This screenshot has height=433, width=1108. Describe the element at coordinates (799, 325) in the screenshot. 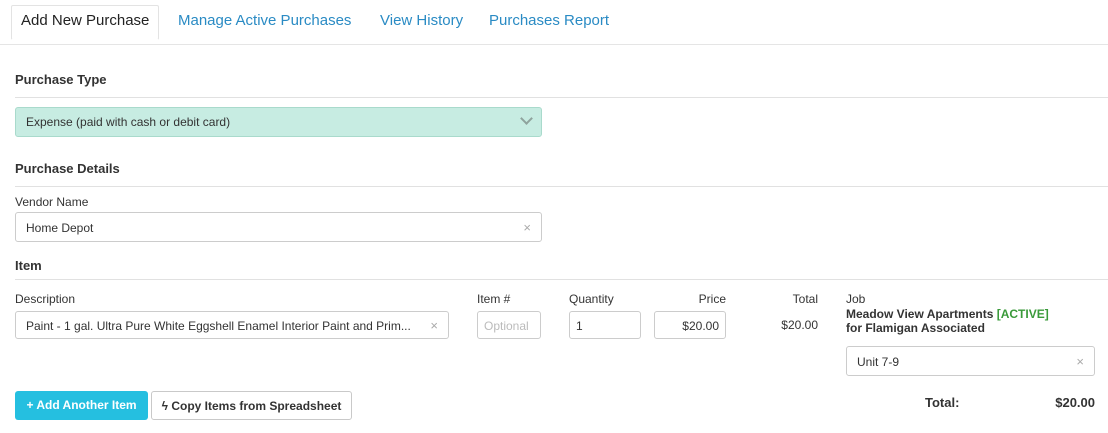

I see `line-total: $20.00` at that location.